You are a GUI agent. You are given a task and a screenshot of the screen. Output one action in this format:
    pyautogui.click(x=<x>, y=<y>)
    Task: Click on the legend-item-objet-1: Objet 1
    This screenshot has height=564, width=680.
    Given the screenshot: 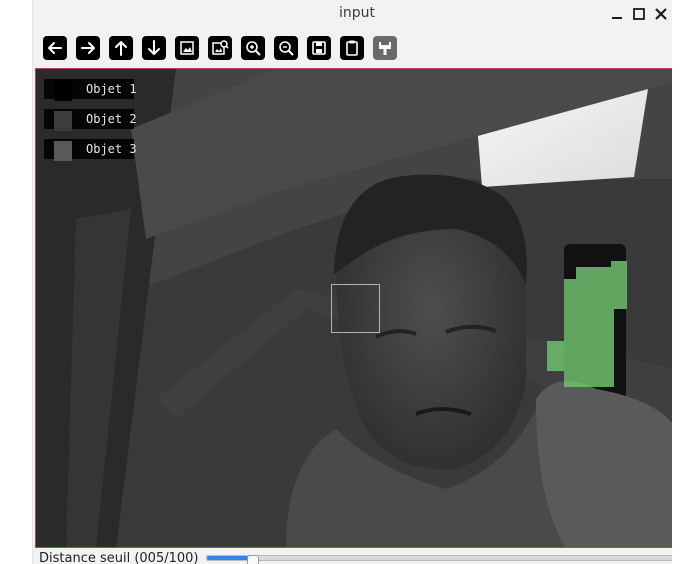 What is the action you would take?
    pyautogui.click(x=90, y=90)
    